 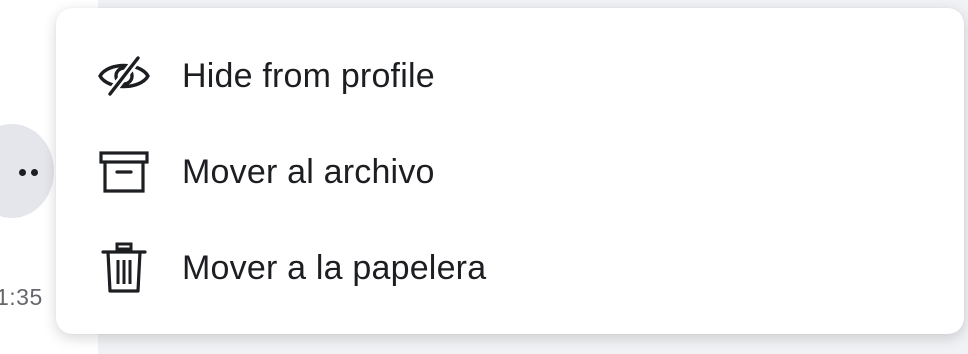 What do you see at coordinates (308, 171) in the screenshot?
I see `menu-item-label: Mover al archivo` at bounding box center [308, 171].